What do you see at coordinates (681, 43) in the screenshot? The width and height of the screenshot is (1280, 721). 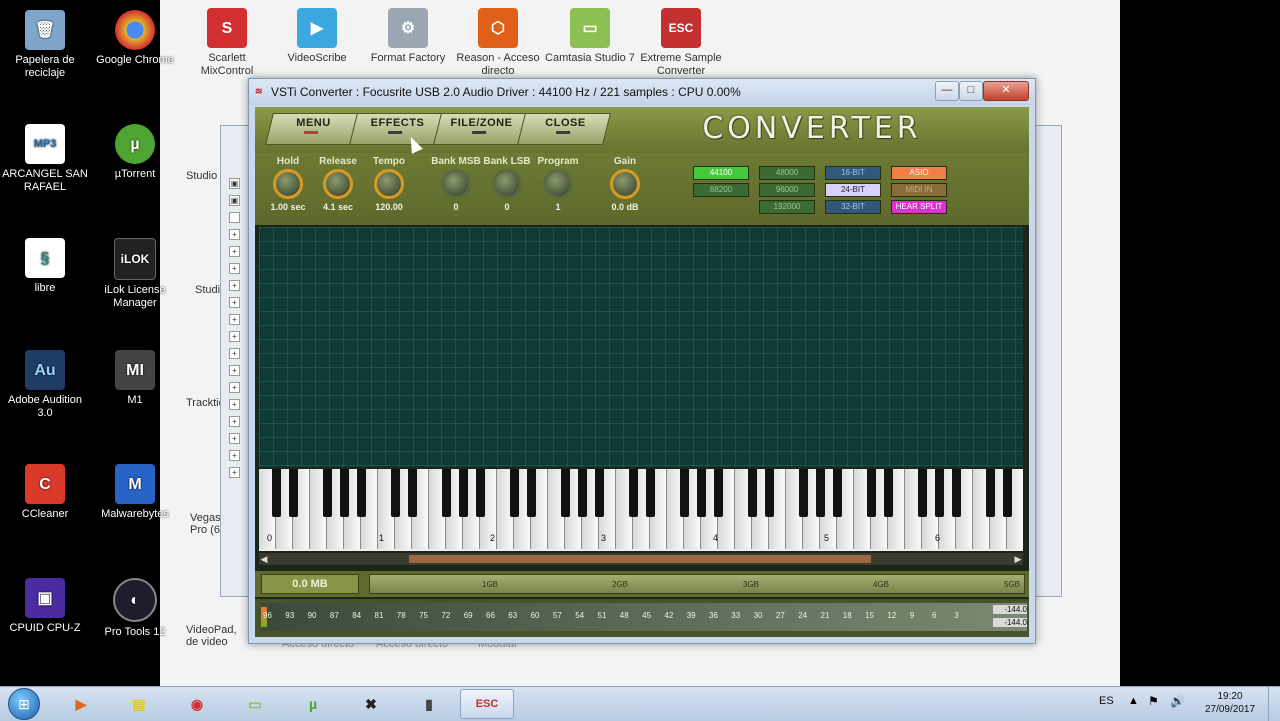 I see `desktop-icon-esc: ESC Extreme Sample Converter` at bounding box center [681, 43].